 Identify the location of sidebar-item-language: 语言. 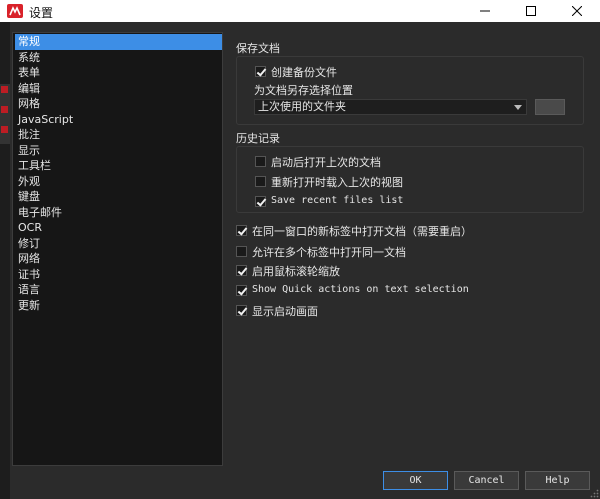
(118, 290).